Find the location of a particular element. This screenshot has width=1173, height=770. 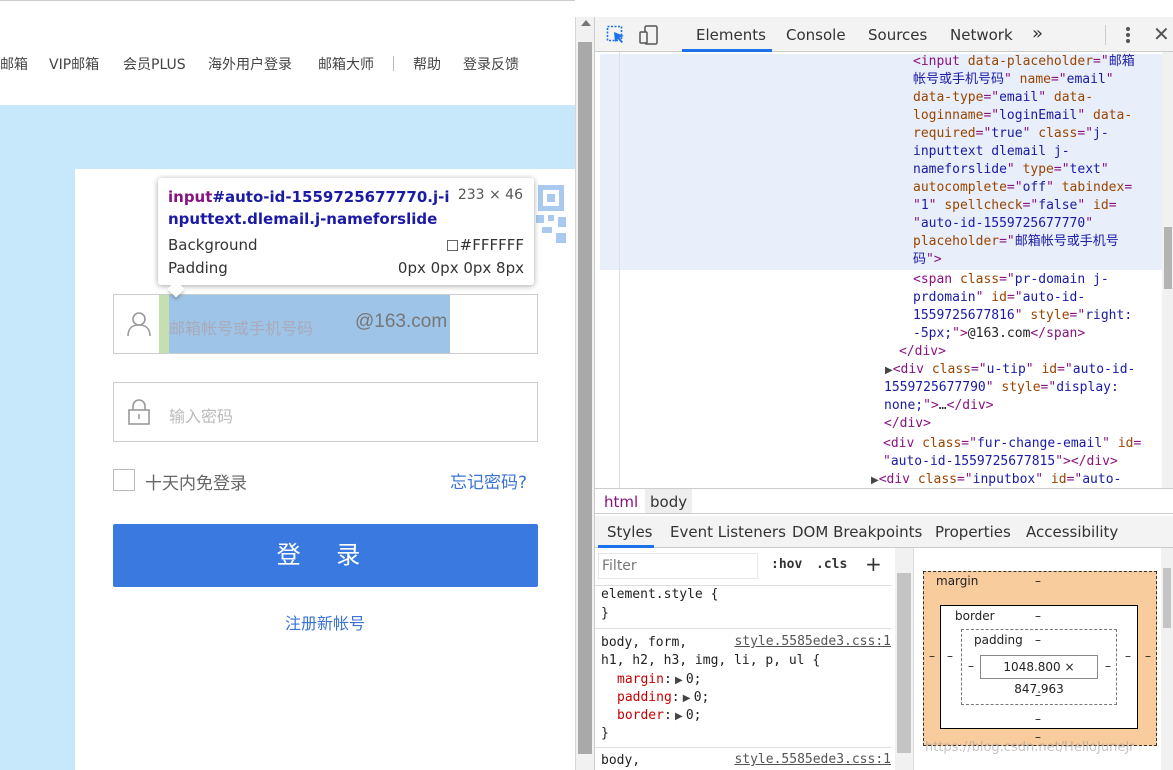

password-input-placeholder: 输入密码 is located at coordinates (201, 415).